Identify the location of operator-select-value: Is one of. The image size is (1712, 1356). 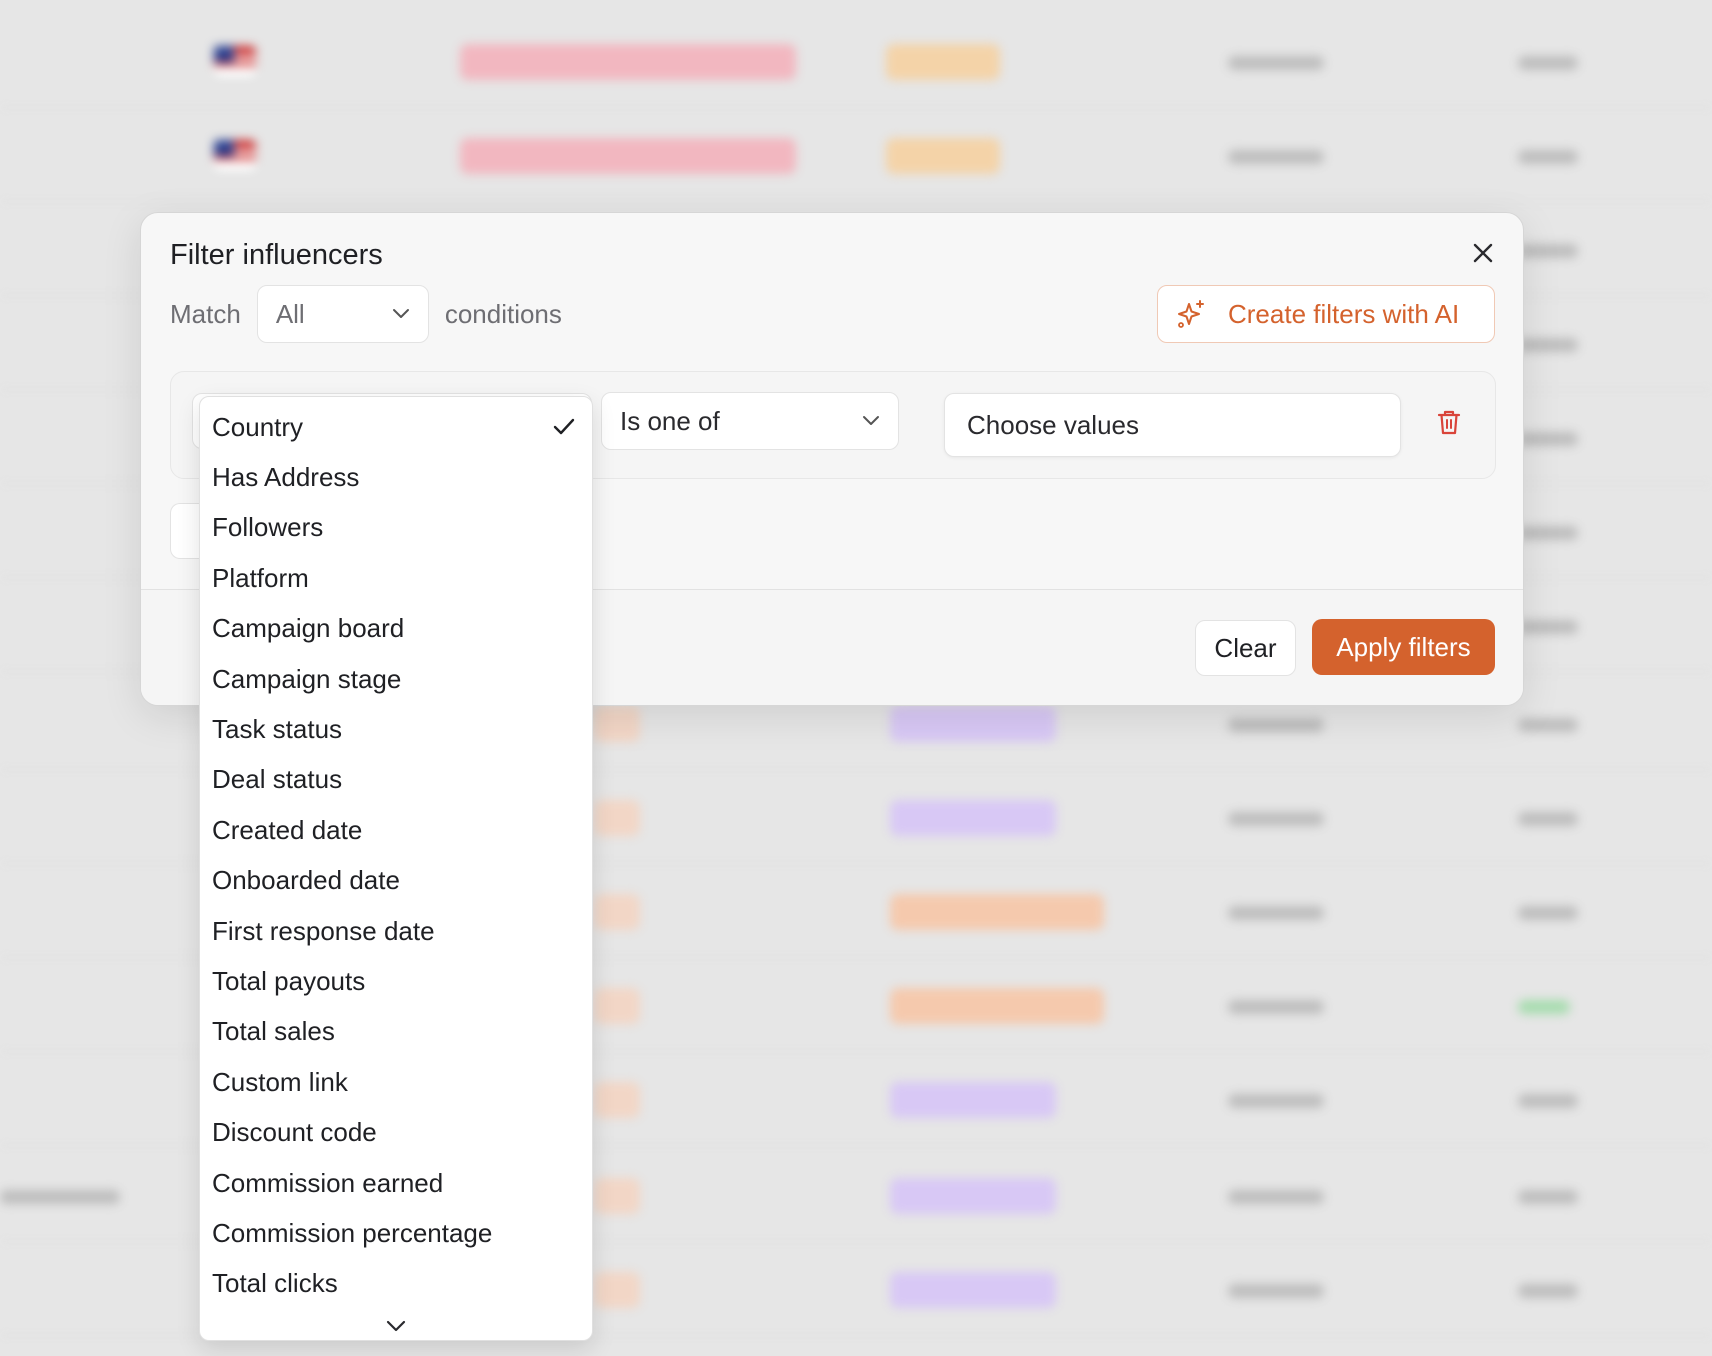
(670, 420).